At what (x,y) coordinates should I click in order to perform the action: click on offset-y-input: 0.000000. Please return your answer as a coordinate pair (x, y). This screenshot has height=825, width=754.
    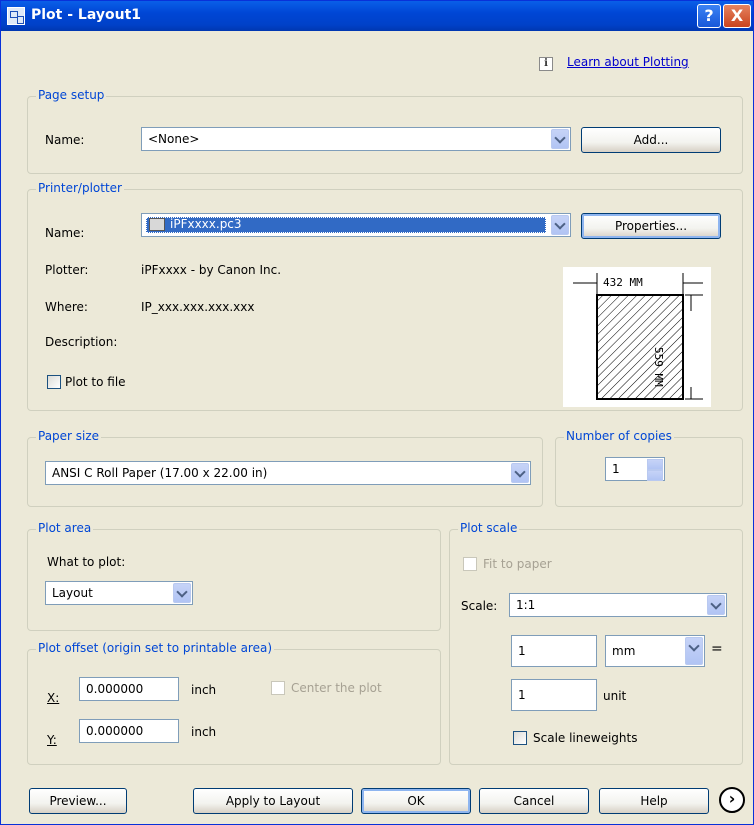
    Looking at the image, I should click on (129, 731).